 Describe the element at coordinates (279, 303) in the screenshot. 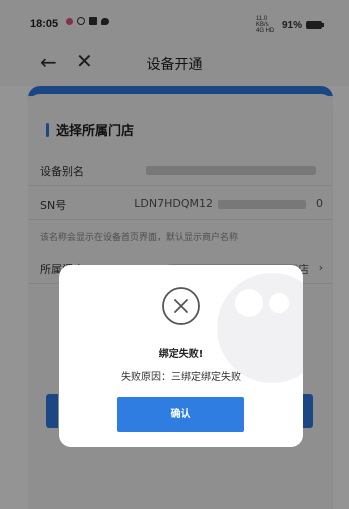

I see `dialog-decoration-dot-small` at that location.